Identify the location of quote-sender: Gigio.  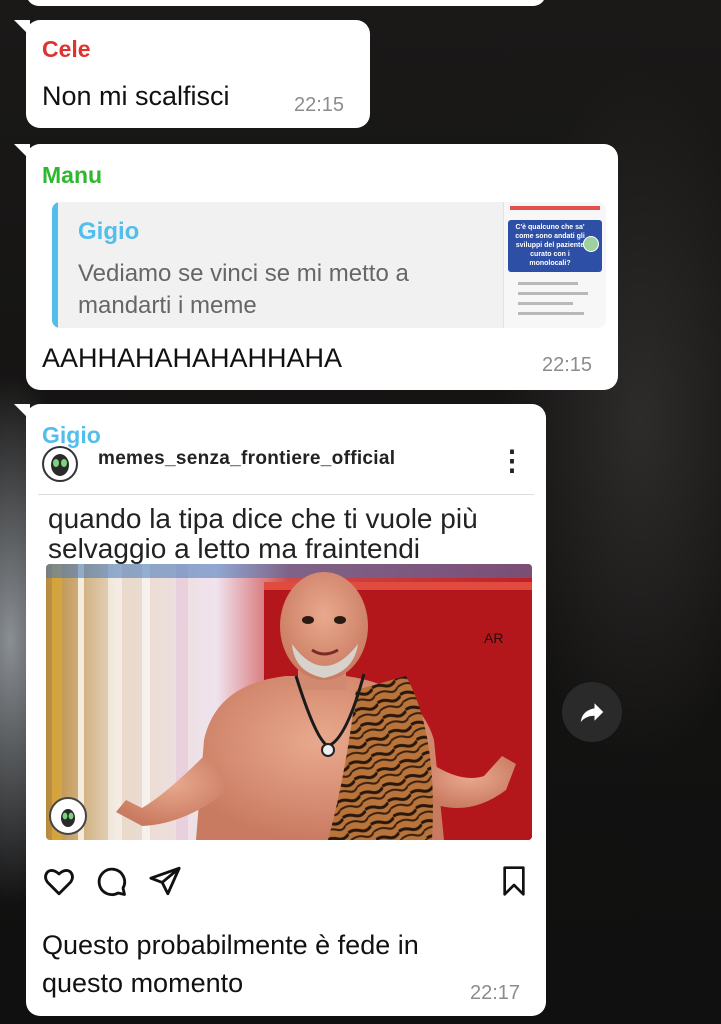
(109, 231).